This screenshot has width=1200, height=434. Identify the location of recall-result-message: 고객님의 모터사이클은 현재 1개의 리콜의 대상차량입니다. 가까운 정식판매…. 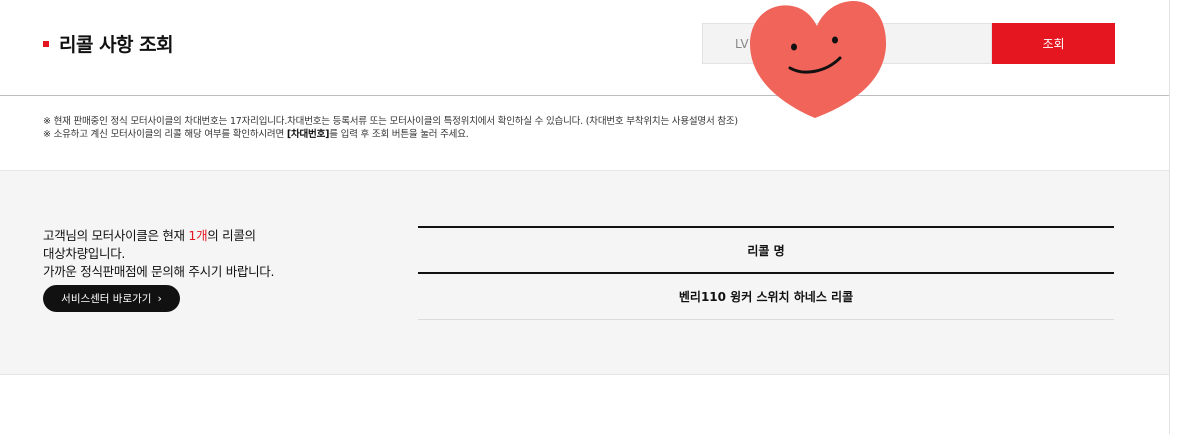
(159, 253).